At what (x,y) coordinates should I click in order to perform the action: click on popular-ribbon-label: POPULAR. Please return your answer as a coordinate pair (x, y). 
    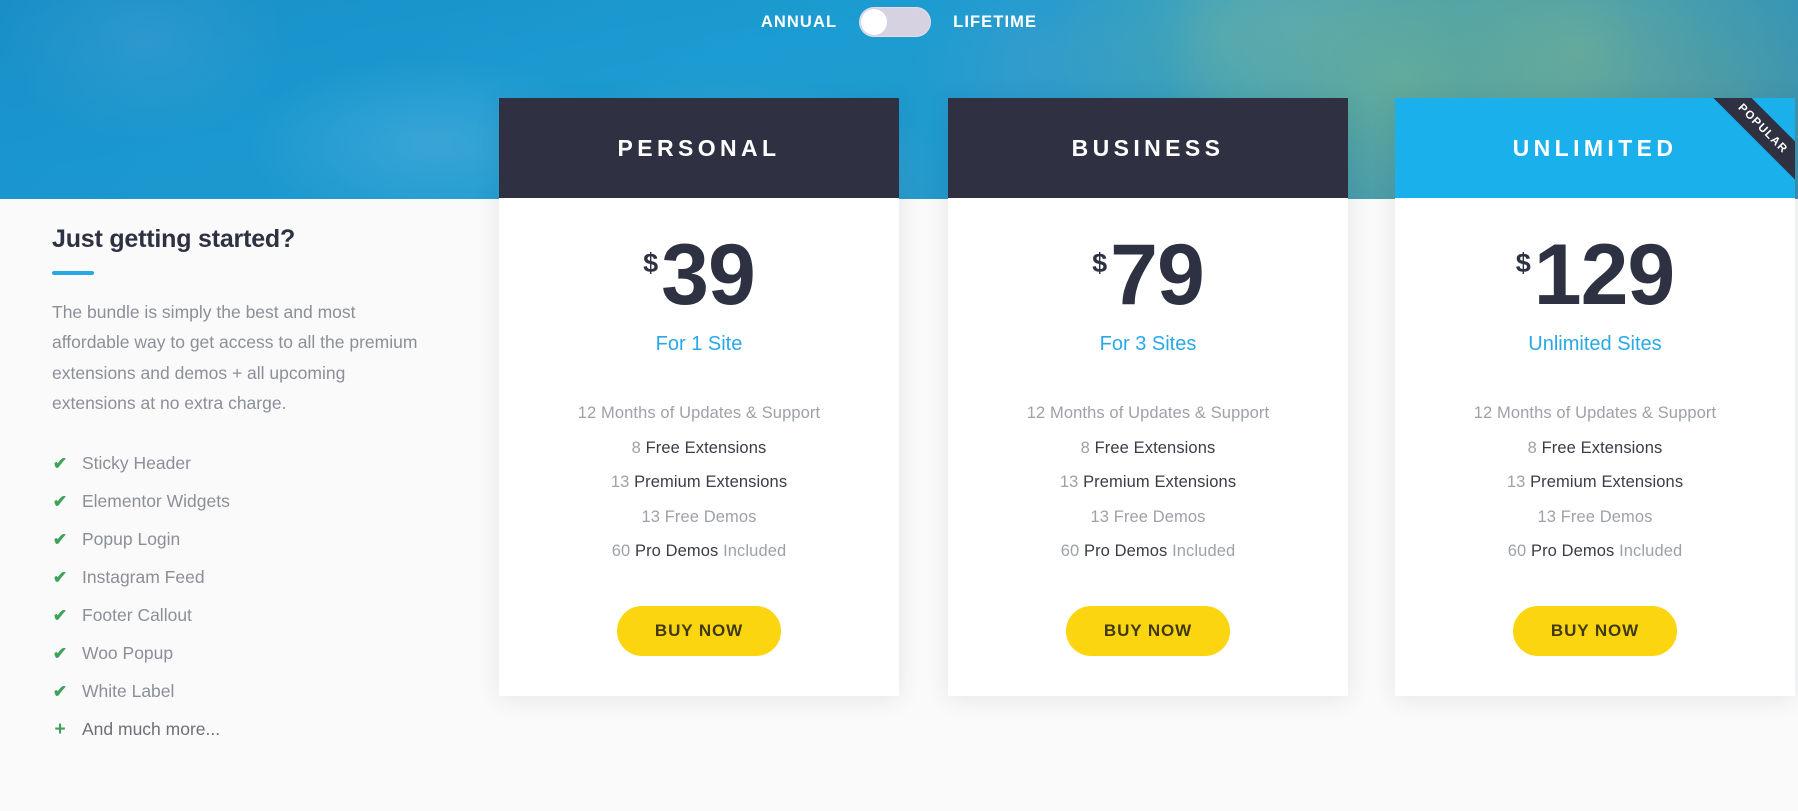
    Looking at the image, I should click on (1763, 128).